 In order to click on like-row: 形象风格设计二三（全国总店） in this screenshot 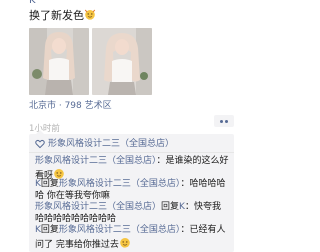, I will do `click(104, 144)`.